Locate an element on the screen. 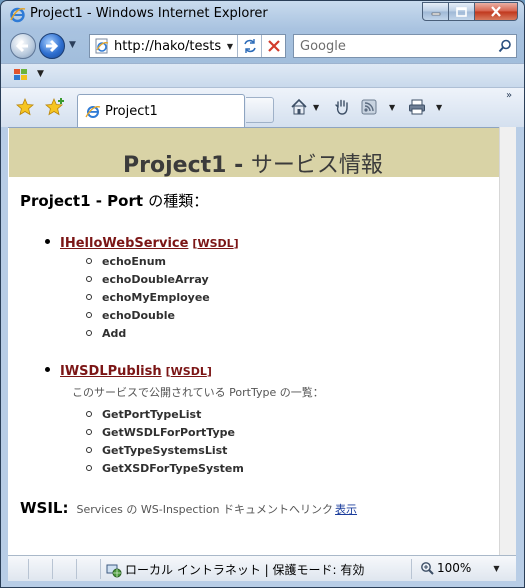  intranet-globe-icon is located at coordinates (114, 570).